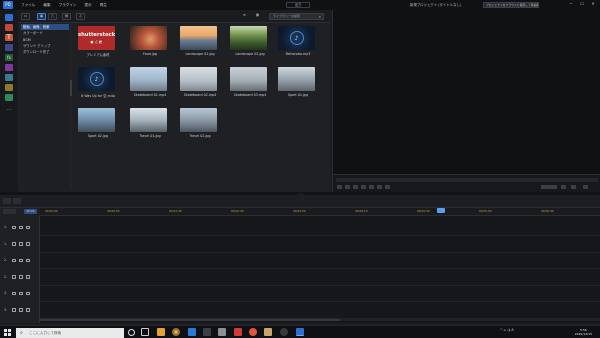  I want to click on chrome-icon, so click(176, 332).